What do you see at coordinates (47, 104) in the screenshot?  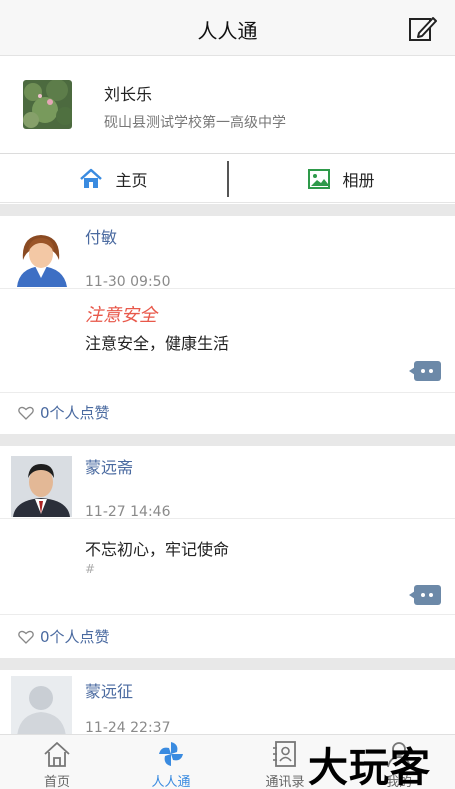 I see `avatar` at bounding box center [47, 104].